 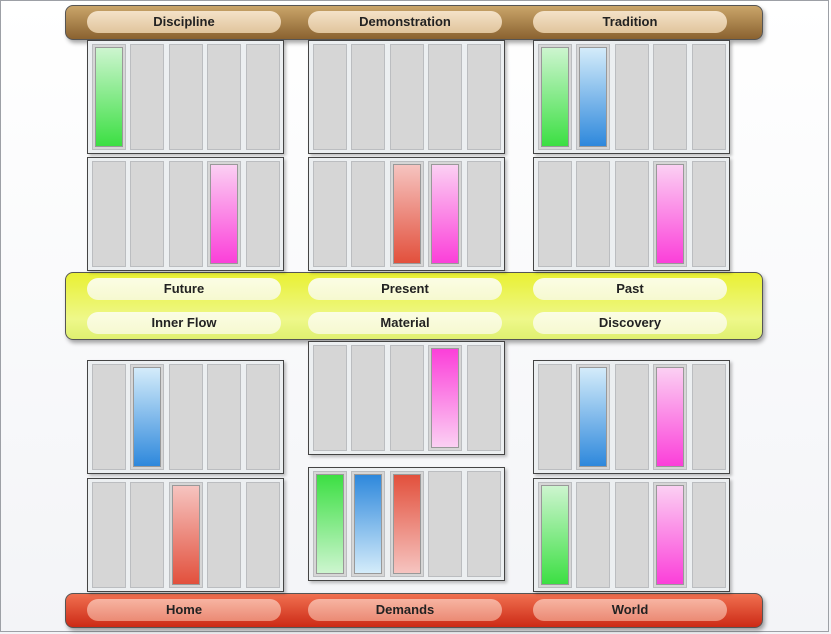 I want to click on category-tab-inner-flow: Inner Flow, so click(x=184, y=323).